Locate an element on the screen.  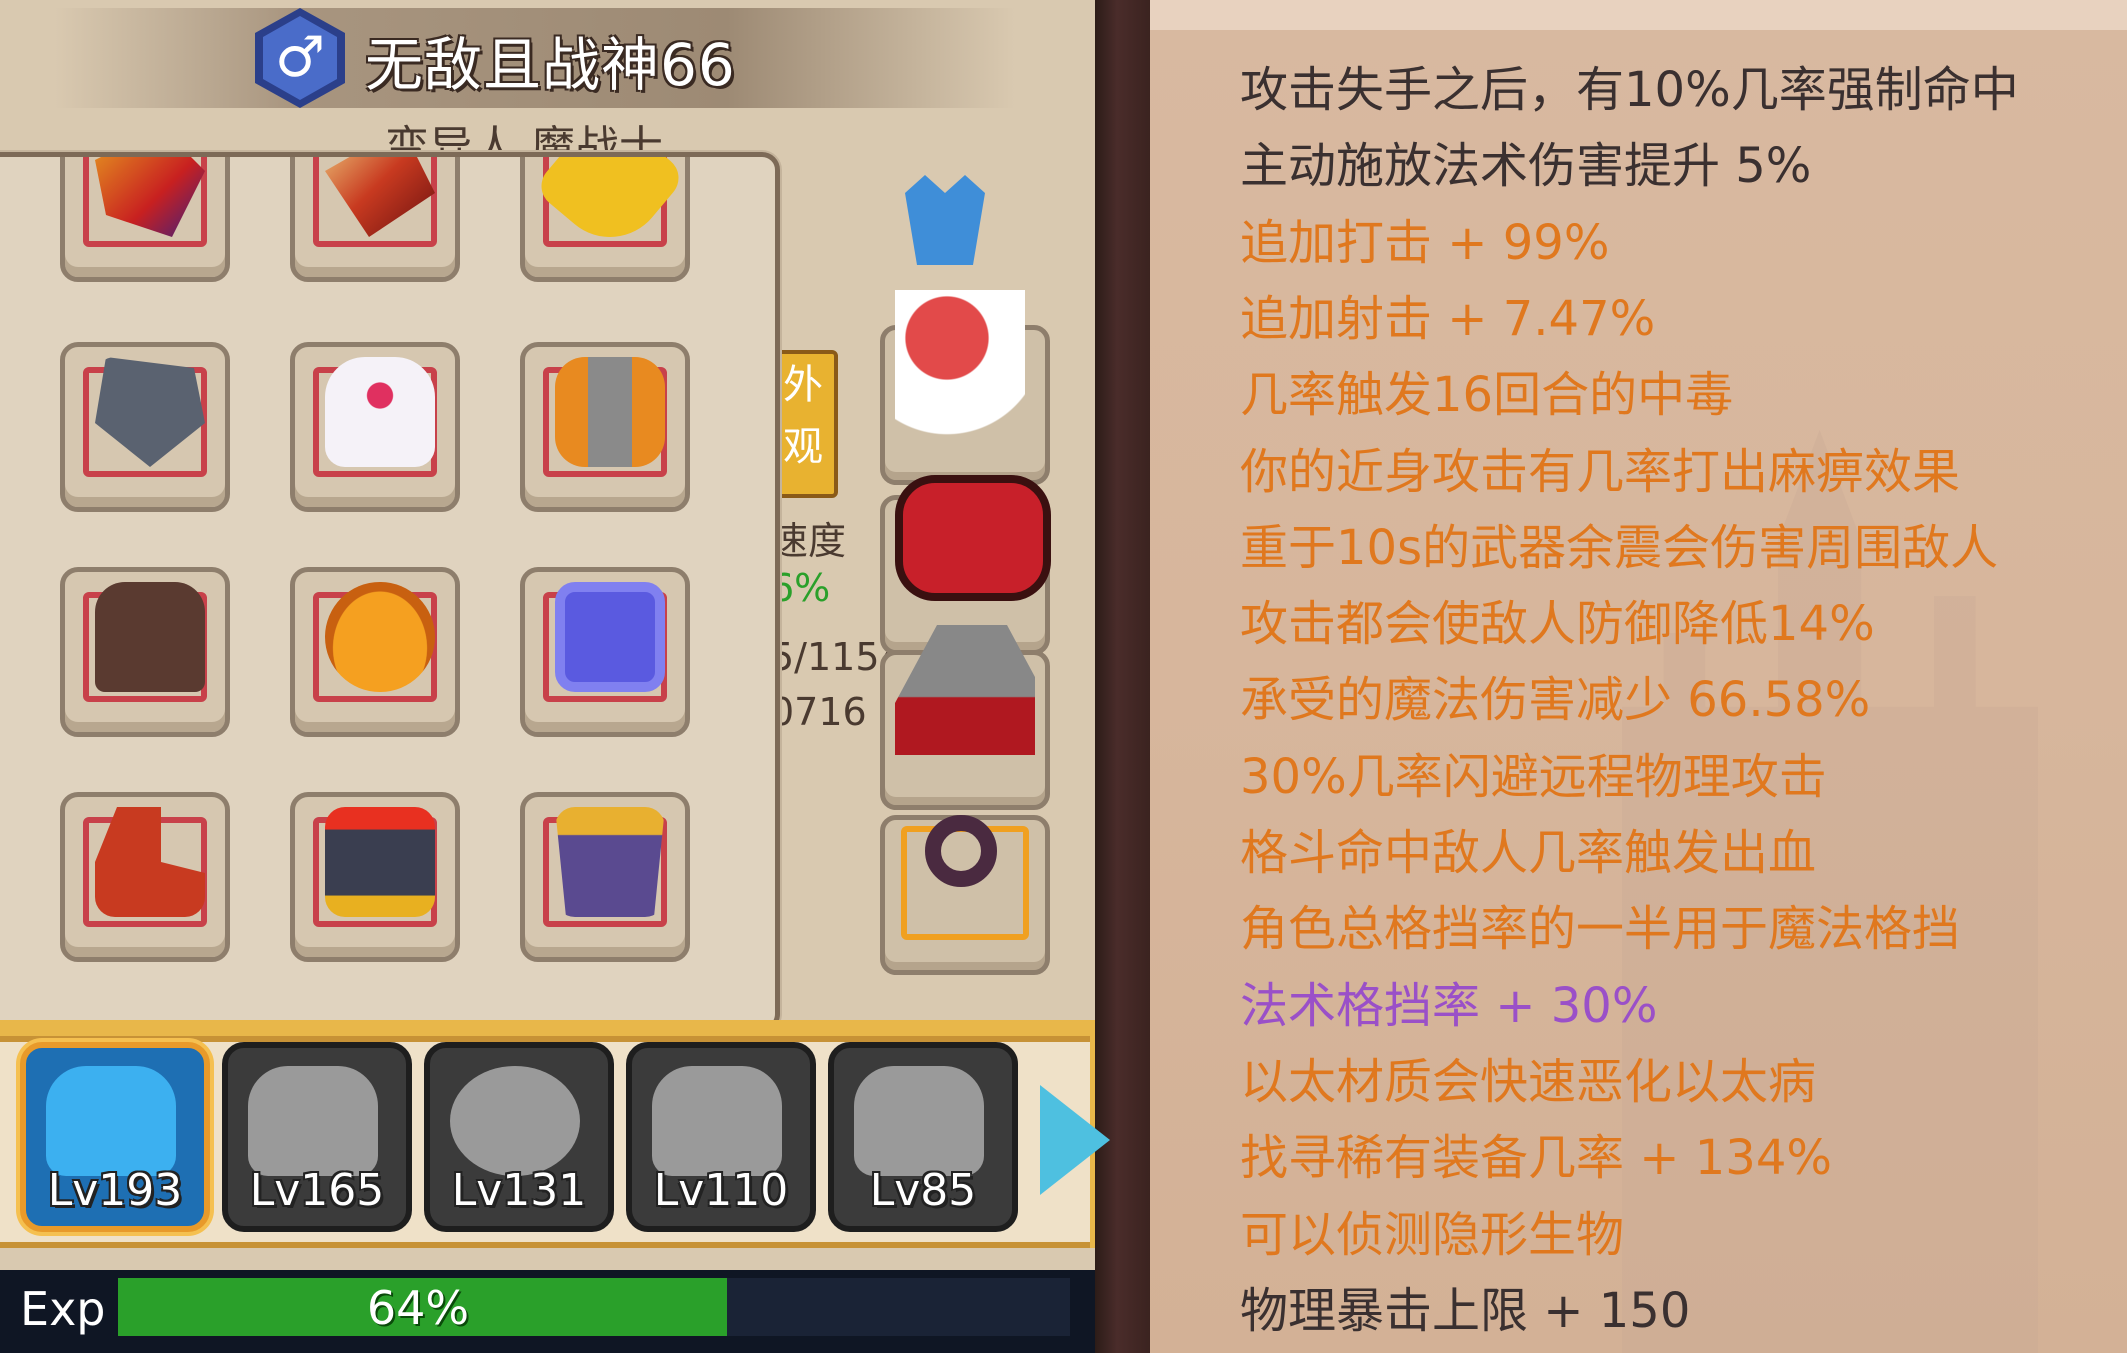
white-glove-gem-icon is located at coordinates (380, 412).